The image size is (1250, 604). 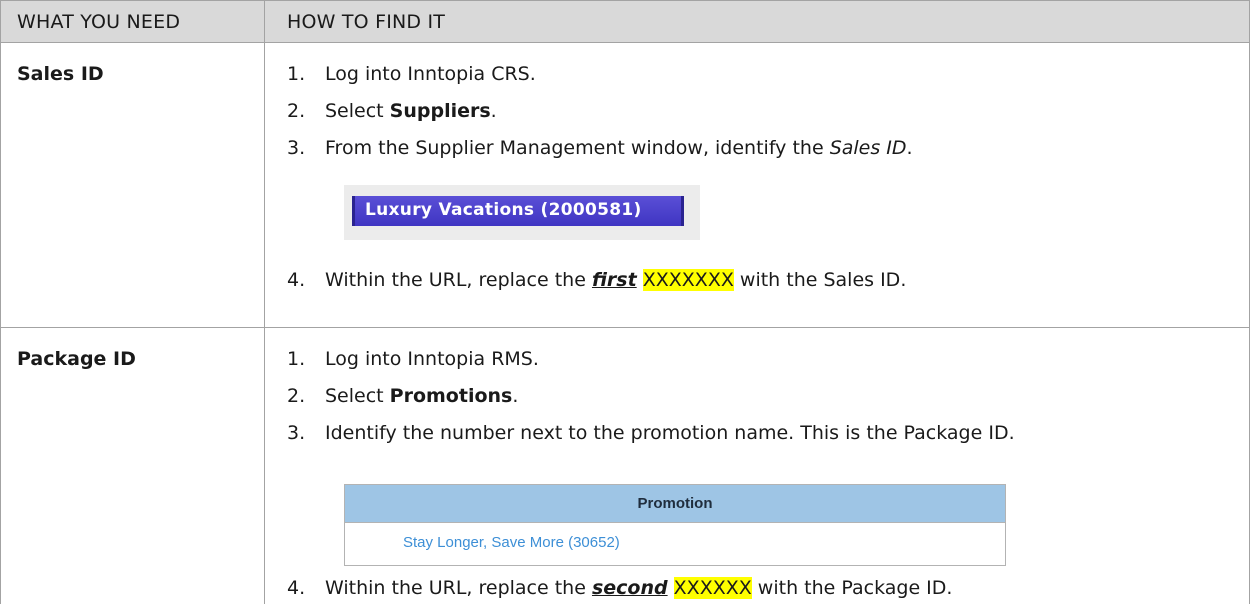 What do you see at coordinates (451, 396) in the screenshot?
I see `bold-term: Promotions` at bounding box center [451, 396].